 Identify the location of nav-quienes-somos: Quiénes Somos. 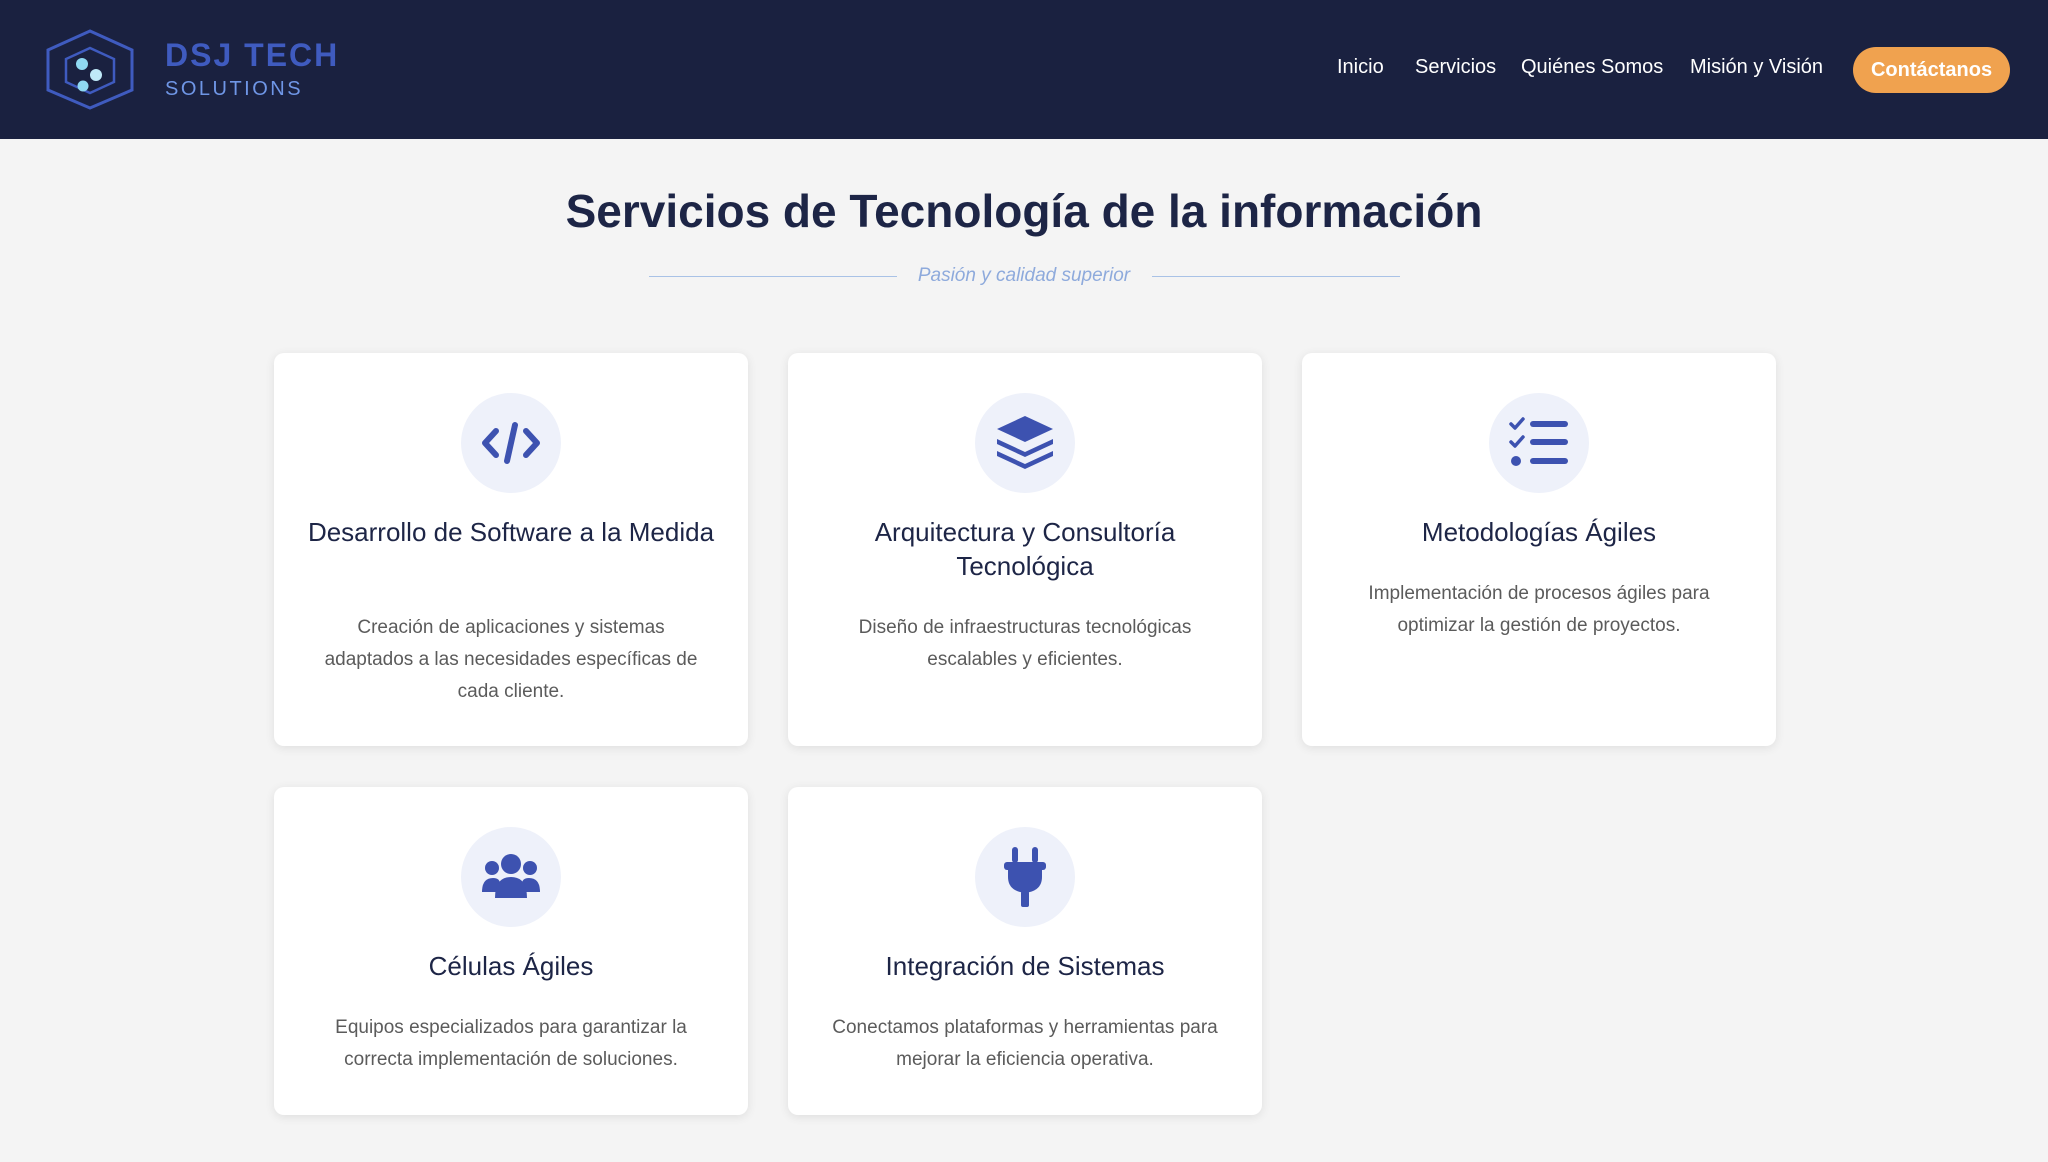
(1592, 67).